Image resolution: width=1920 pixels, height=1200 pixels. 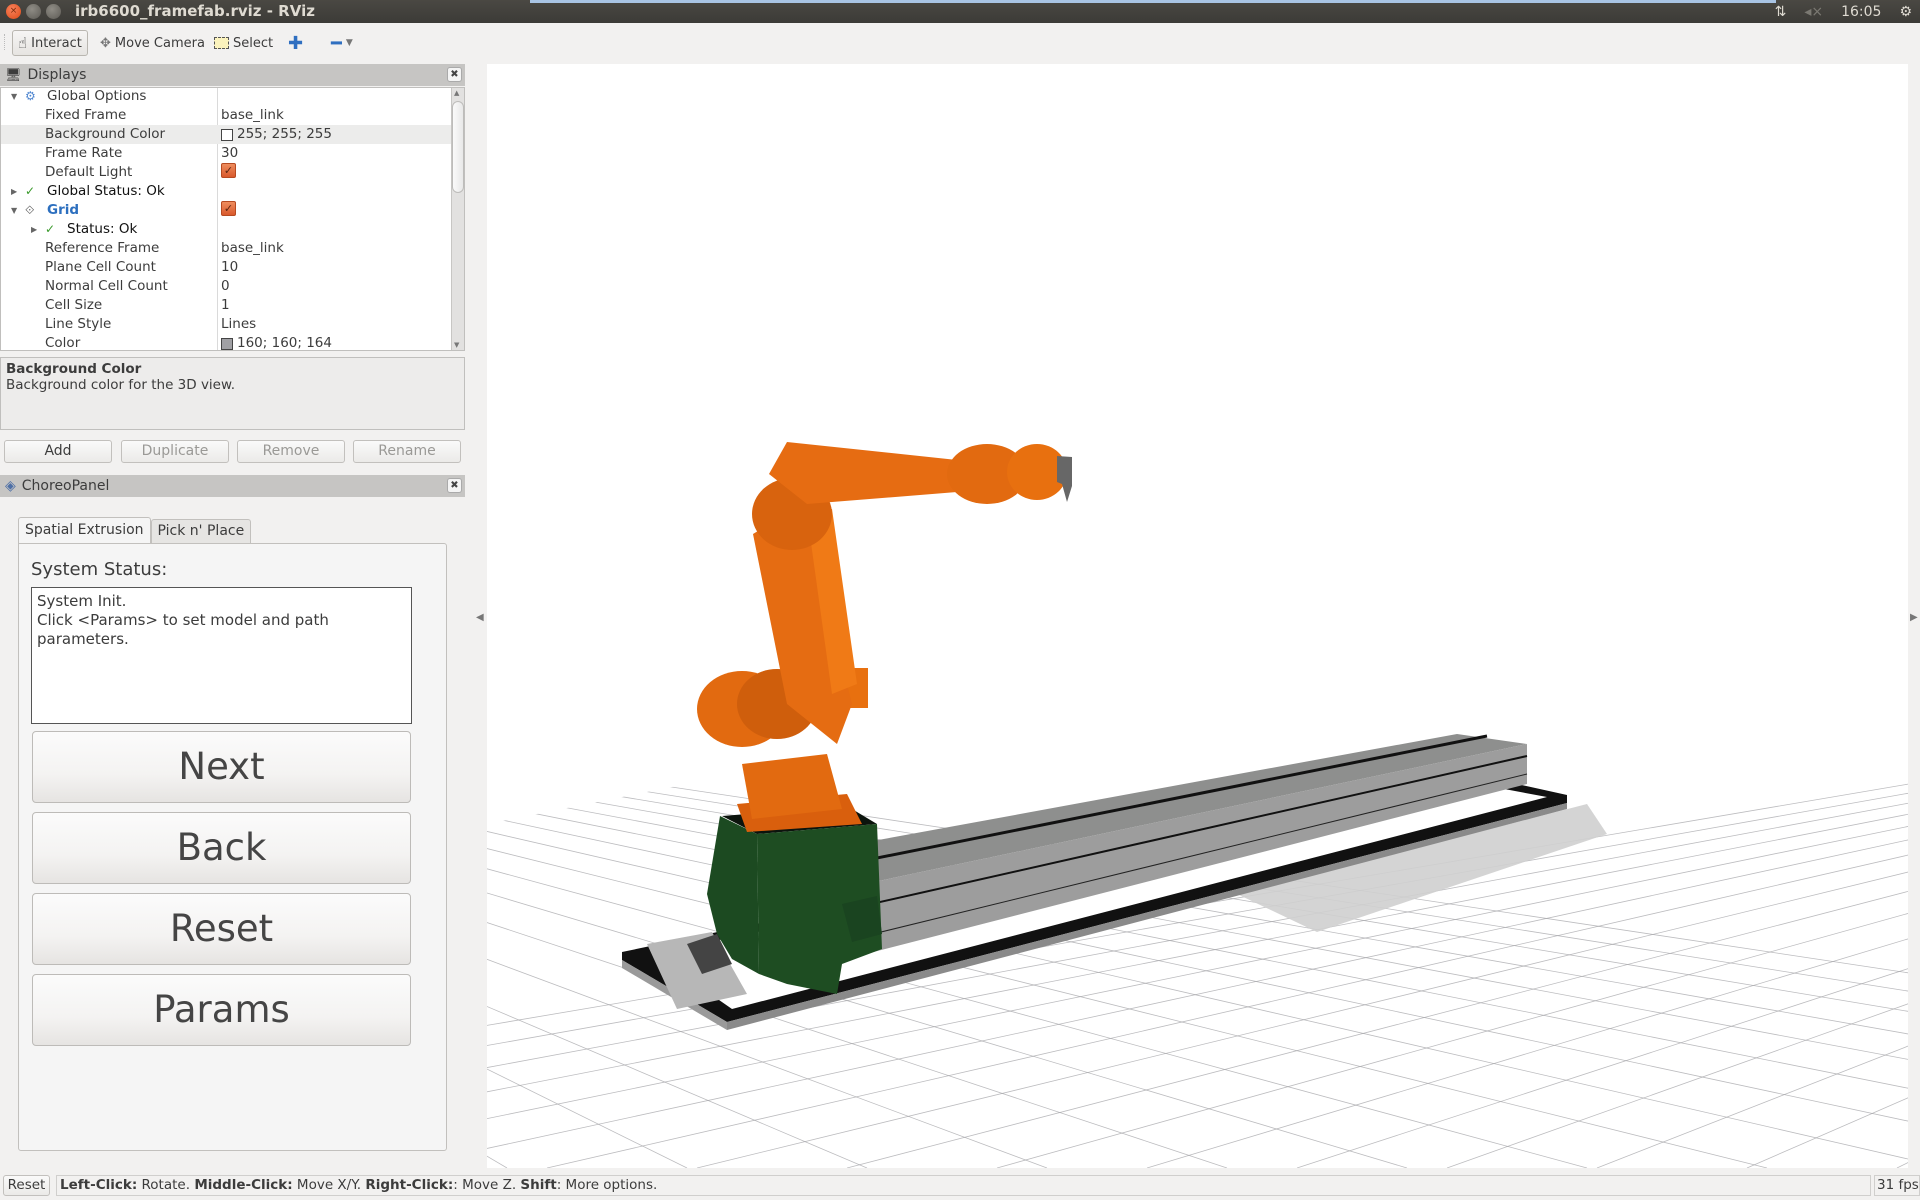 I want to click on add-tool-button: ✚, so click(x=295, y=43).